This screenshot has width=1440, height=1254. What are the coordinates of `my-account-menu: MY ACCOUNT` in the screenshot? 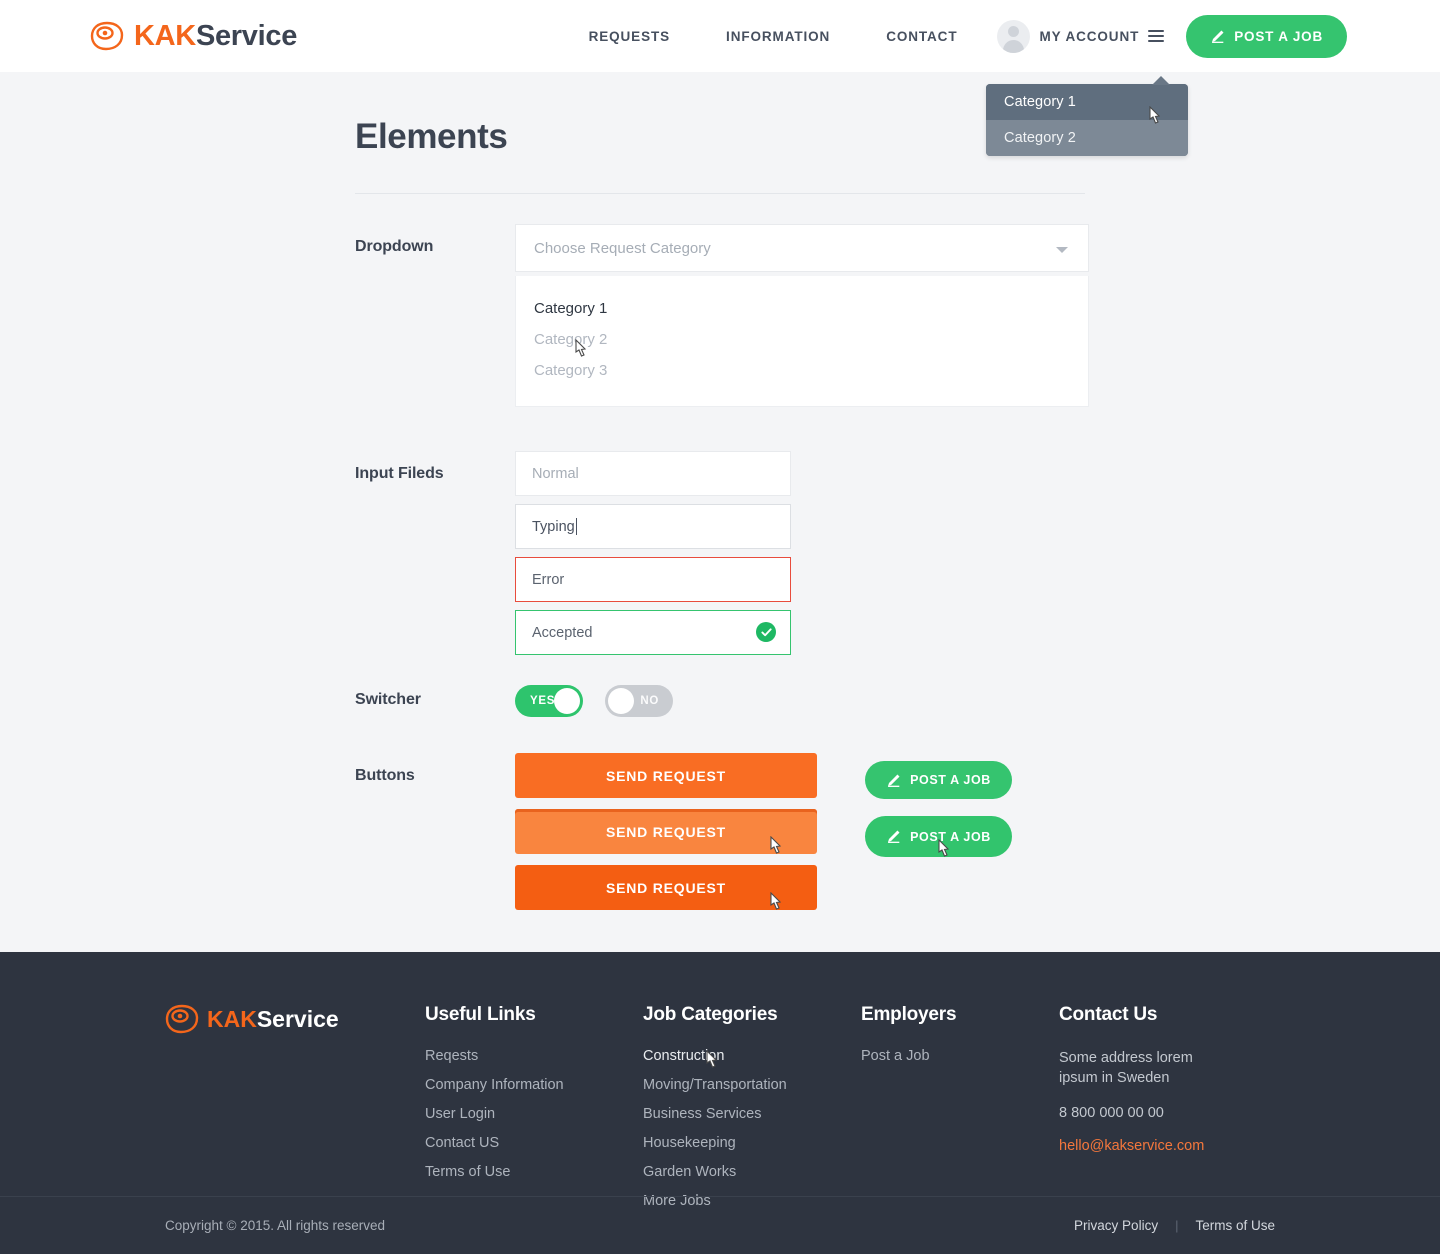 It's located at (1081, 36).